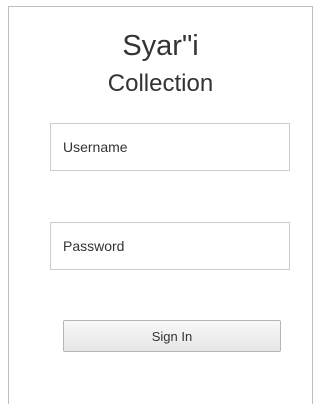 The width and height of the screenshot is (321, 404). Describe the element at coordinates (160, 46) in the screenshot. I see `app-title: Syar"i` at that location.